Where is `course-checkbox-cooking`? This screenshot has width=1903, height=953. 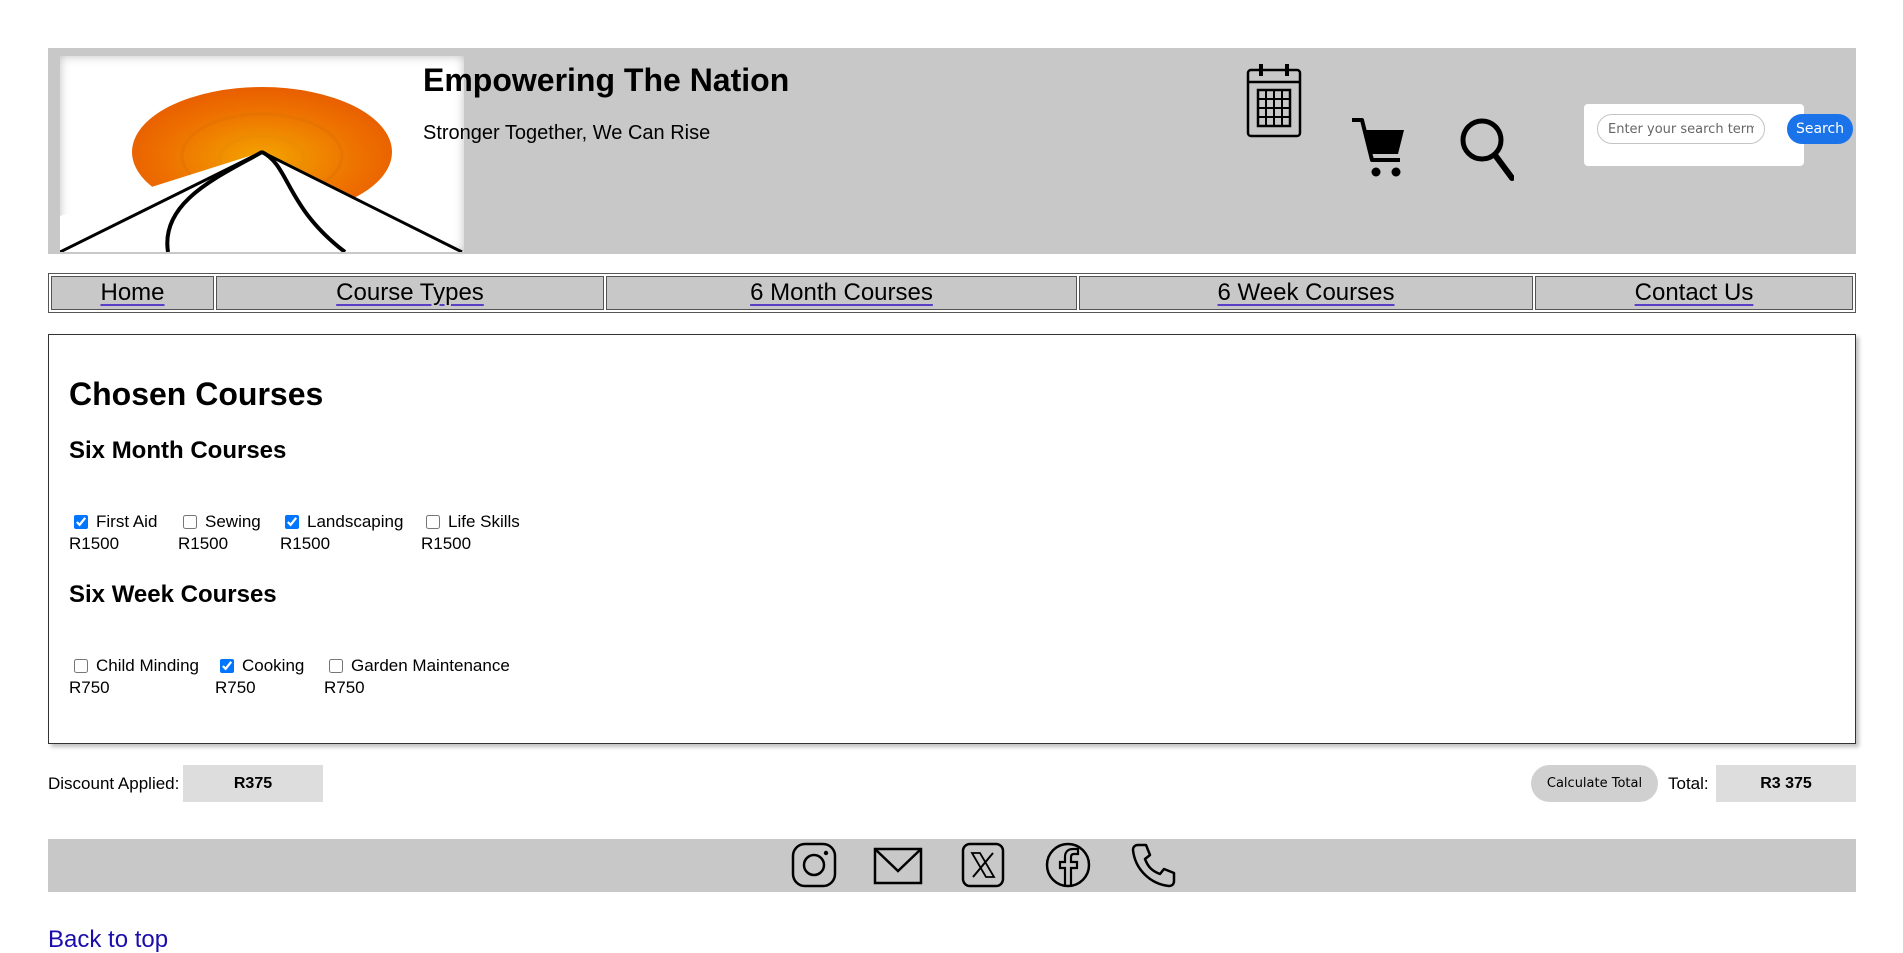
course-checkbox-cooking is located at coordinates (227, 666).